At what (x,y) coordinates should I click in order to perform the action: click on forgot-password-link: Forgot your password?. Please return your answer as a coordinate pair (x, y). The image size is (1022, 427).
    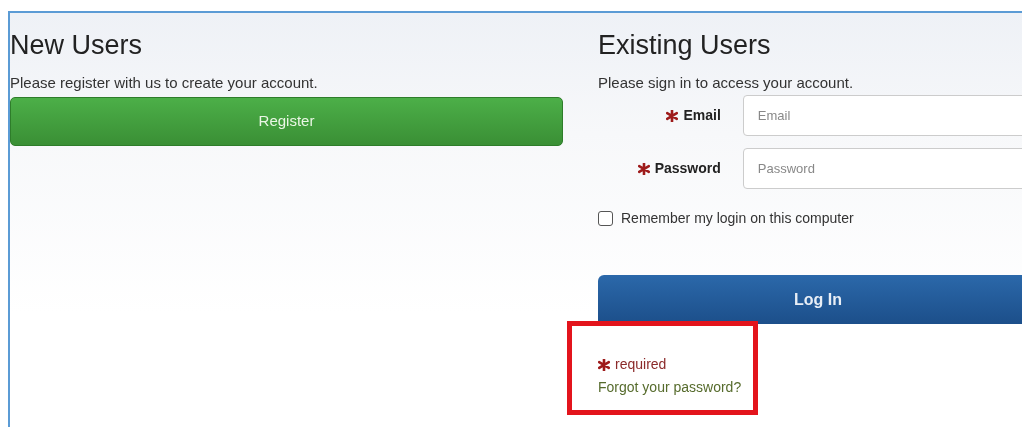
    Looking at the image, I should click on (670, 387).